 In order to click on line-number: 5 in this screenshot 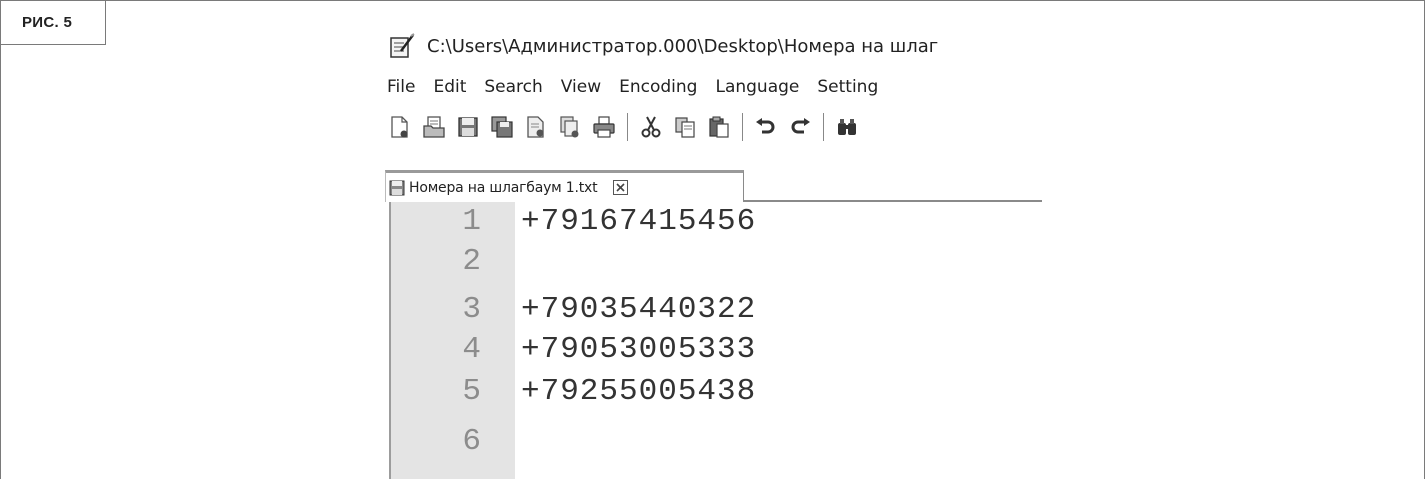, I will do `click(471, 391)`.